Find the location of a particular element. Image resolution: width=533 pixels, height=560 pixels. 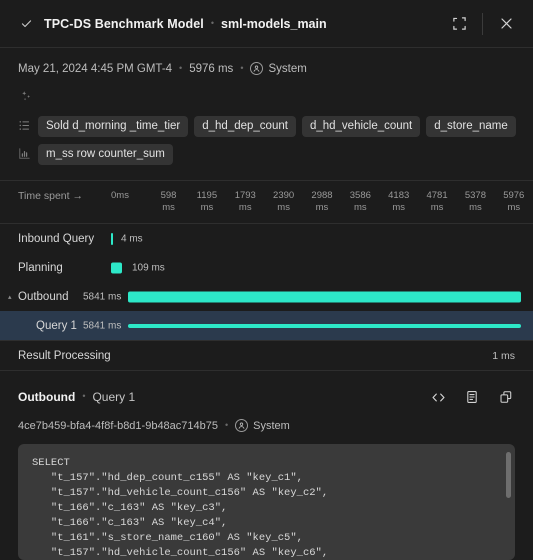

timeline-row-query-1: Query 1 5841 ms is located at coordinates (266, 325).